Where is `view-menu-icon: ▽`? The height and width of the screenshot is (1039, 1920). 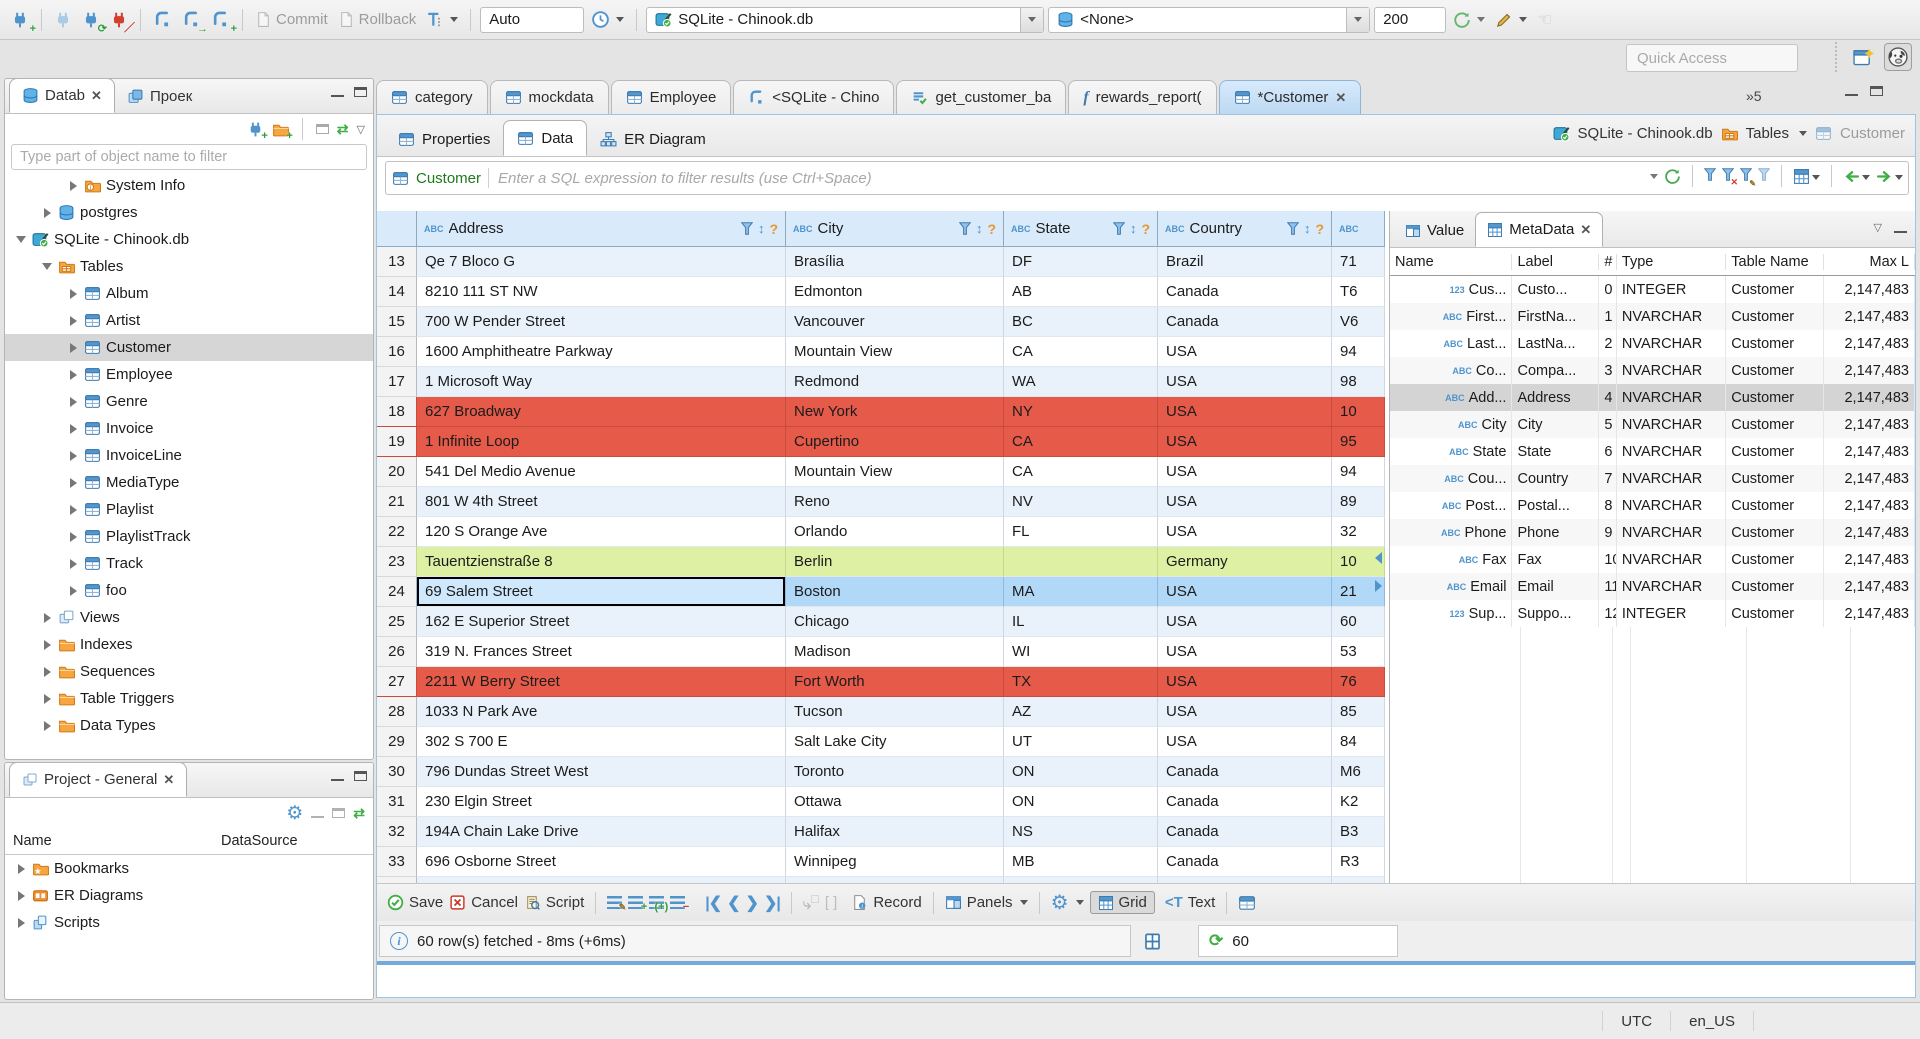
view-menu-icon: ▽ is located at coordinates (361, 129).